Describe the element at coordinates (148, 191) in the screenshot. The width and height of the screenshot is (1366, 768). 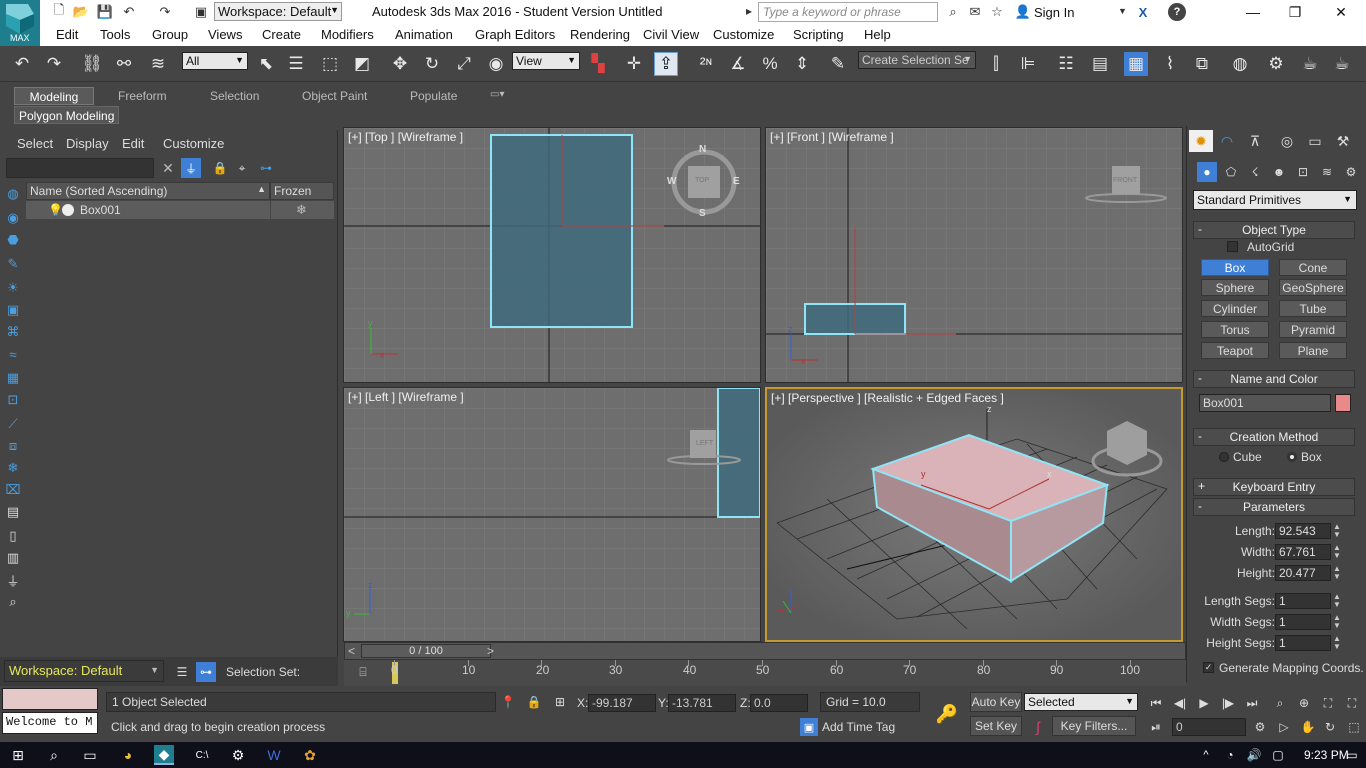
I see `column-header-name: Name (Sorted Ascending) ▲` at that location.